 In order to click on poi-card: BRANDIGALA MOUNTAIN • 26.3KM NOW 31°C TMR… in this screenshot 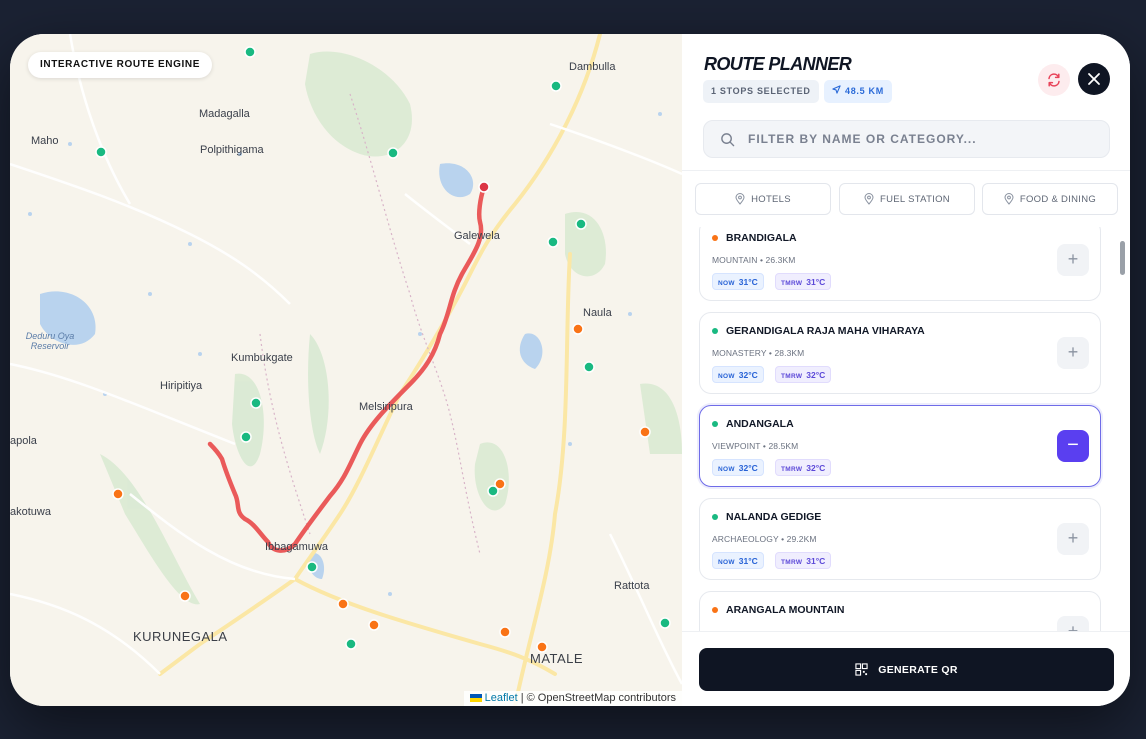, I will do `click(900, 264)`.